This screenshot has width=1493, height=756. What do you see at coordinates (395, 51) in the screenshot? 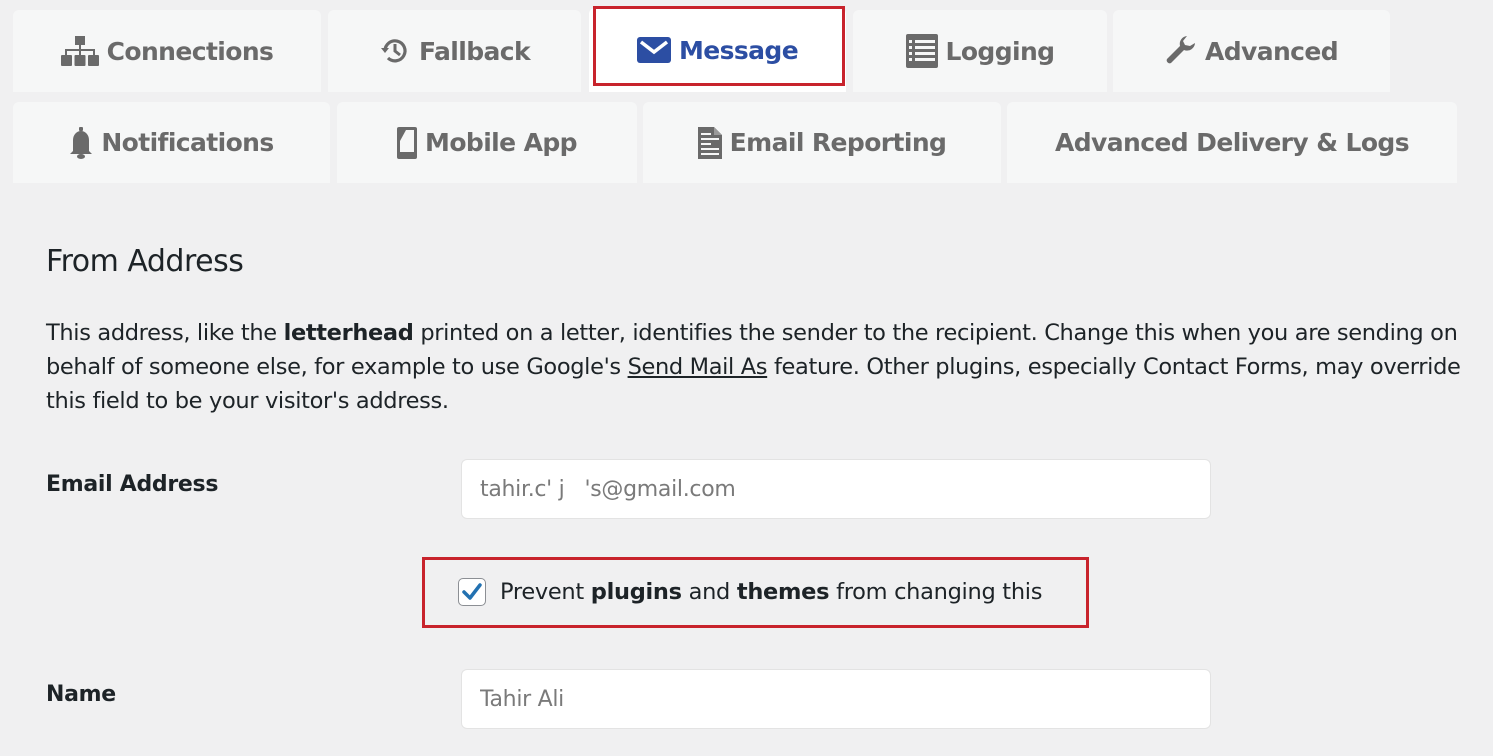
I see `history-icon` at bounding box center [395, 51].